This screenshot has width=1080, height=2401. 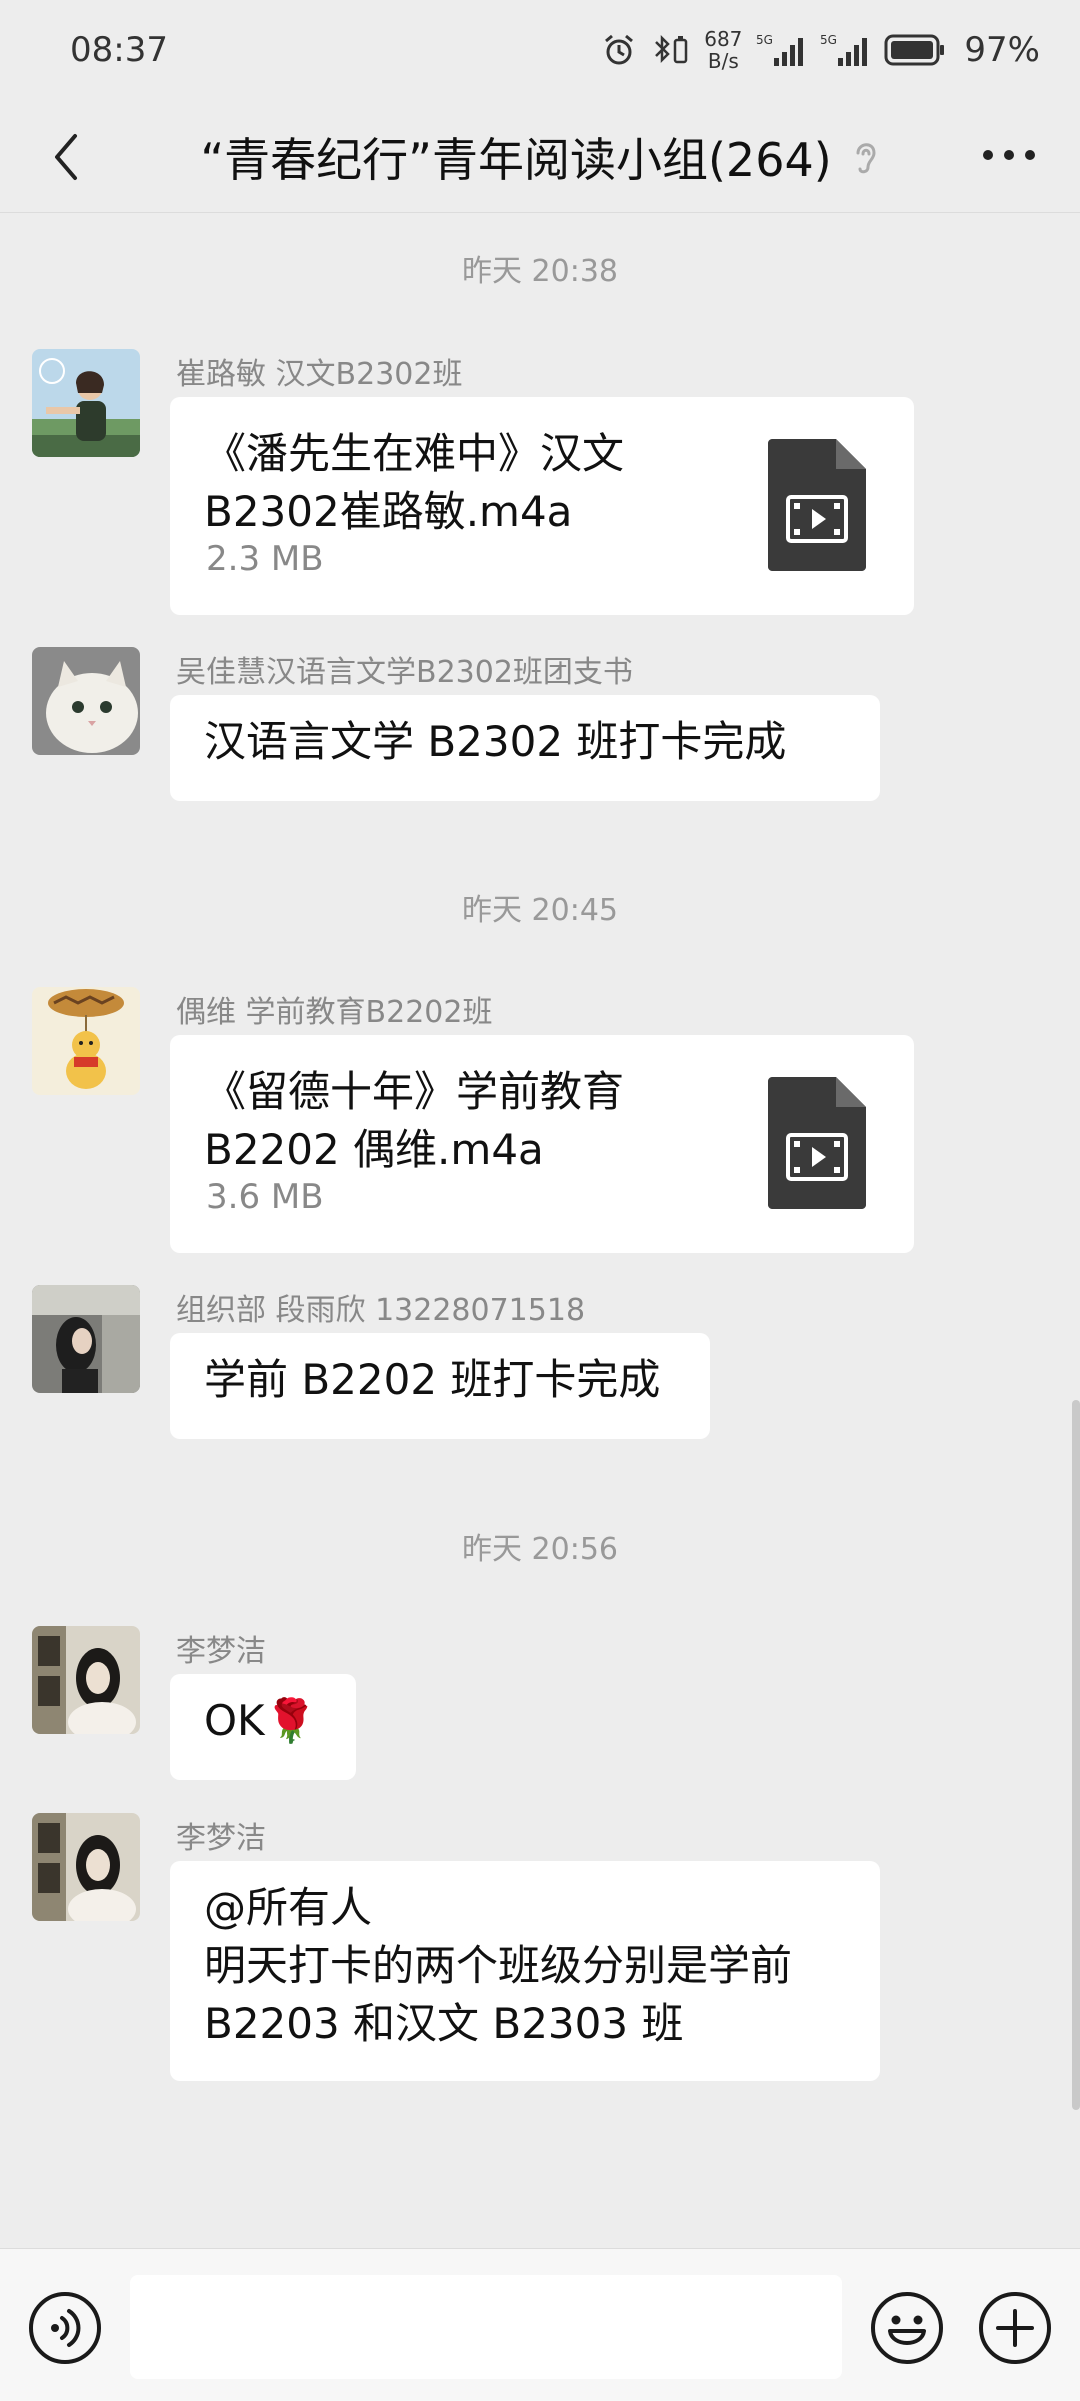 What do you see at coordinates (525, 748) in the screenshot?
I see `text-message-bubble: 汉语言文学 B2302 班打卡完成` at bounding box center [525, 748].